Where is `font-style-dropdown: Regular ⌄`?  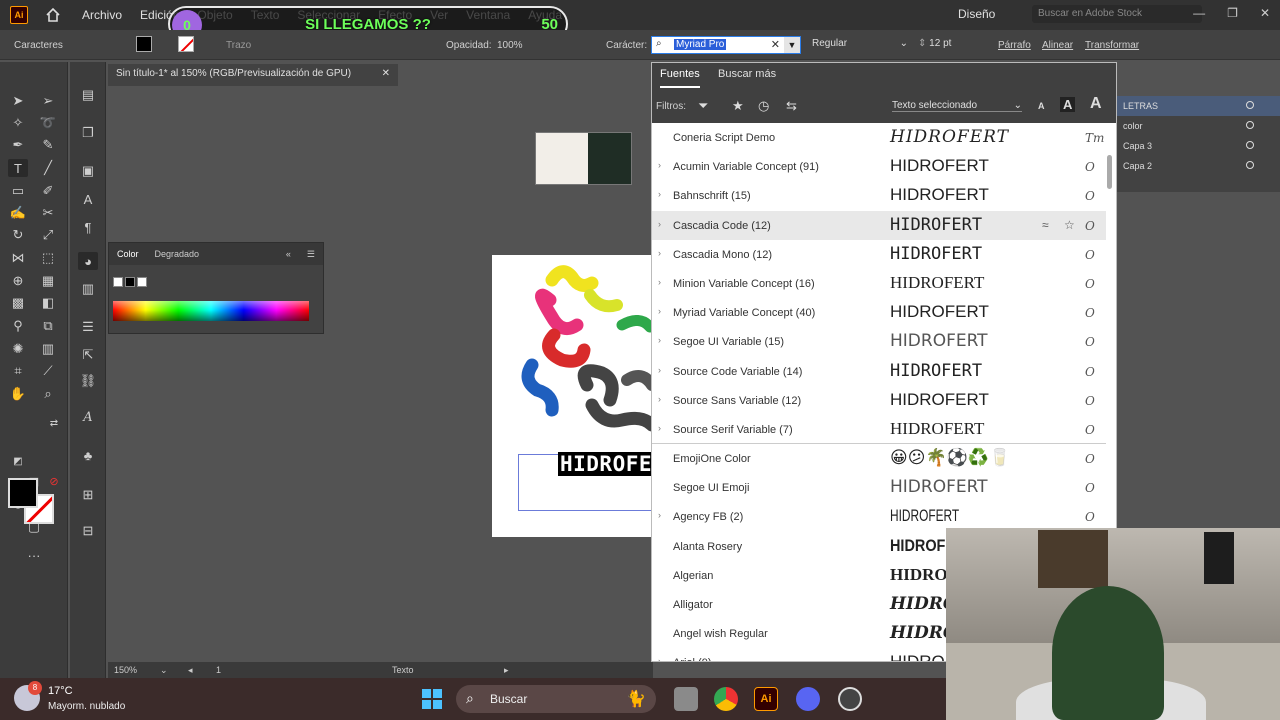 font-style-dropdown: Regular ⌄ is located at coordinates (860, 45).